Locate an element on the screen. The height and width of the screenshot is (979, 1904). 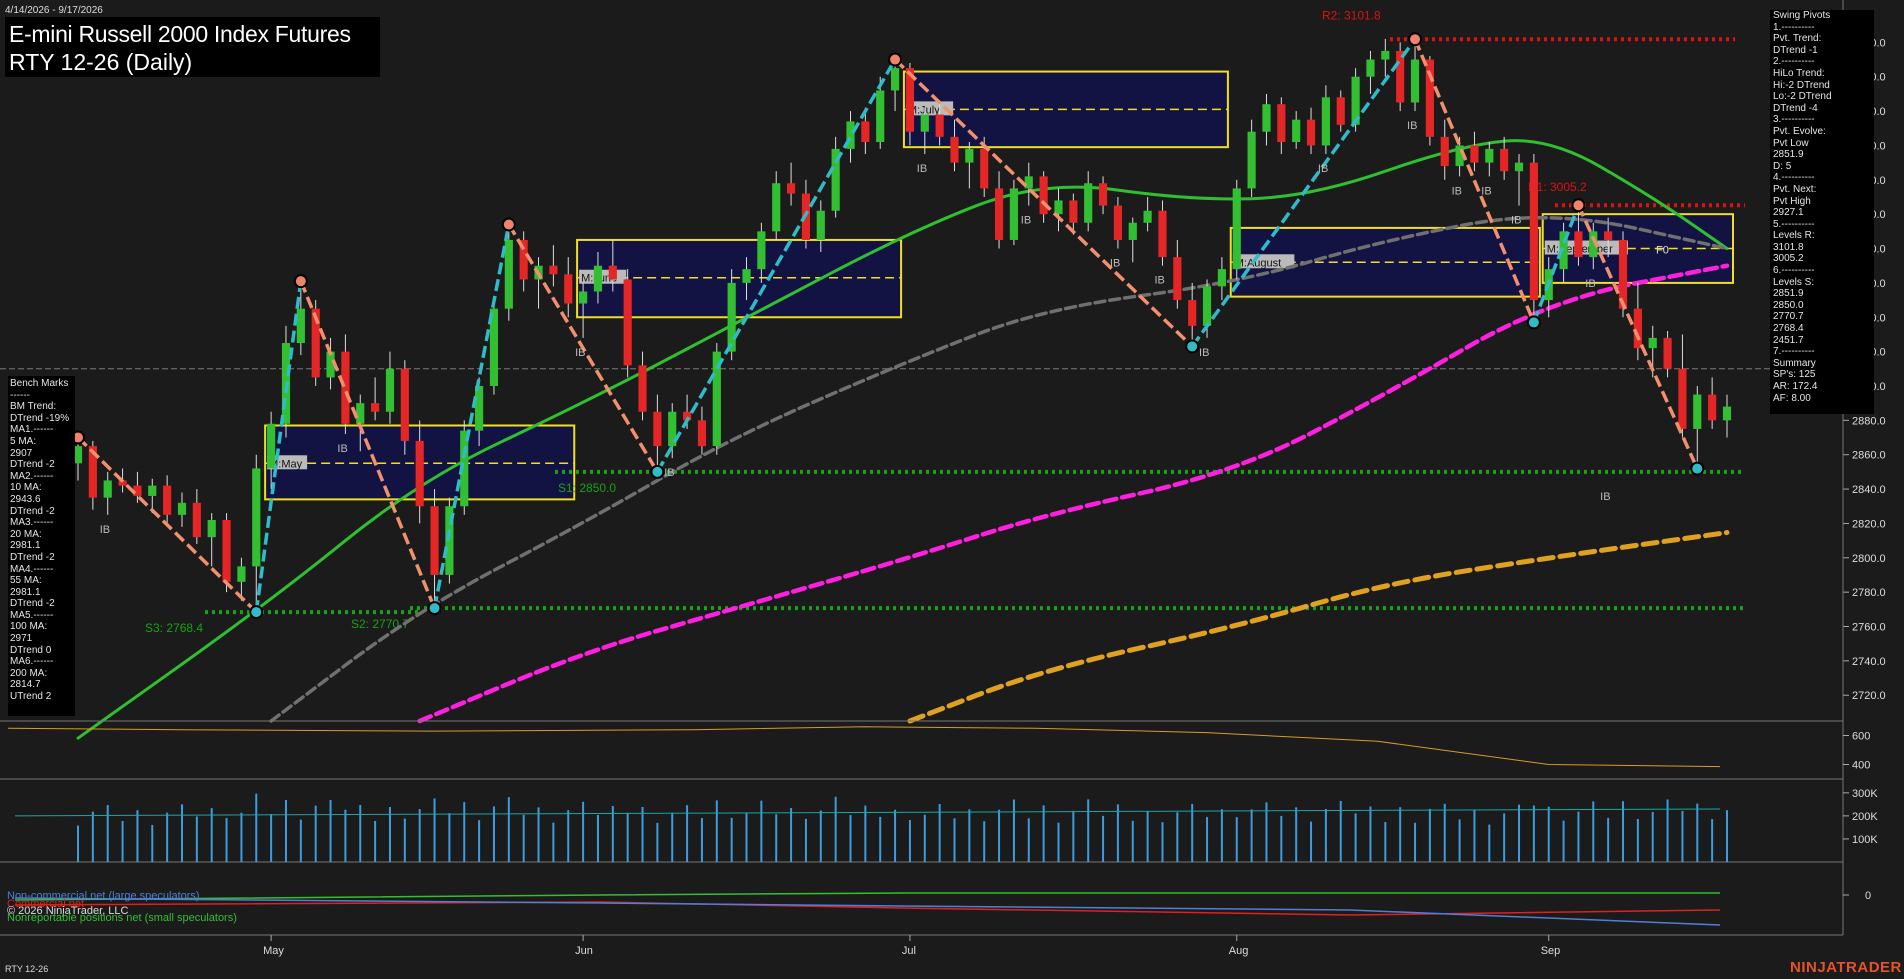
price-tick-label: 2740.0 is located at coordinates (1869, 662).